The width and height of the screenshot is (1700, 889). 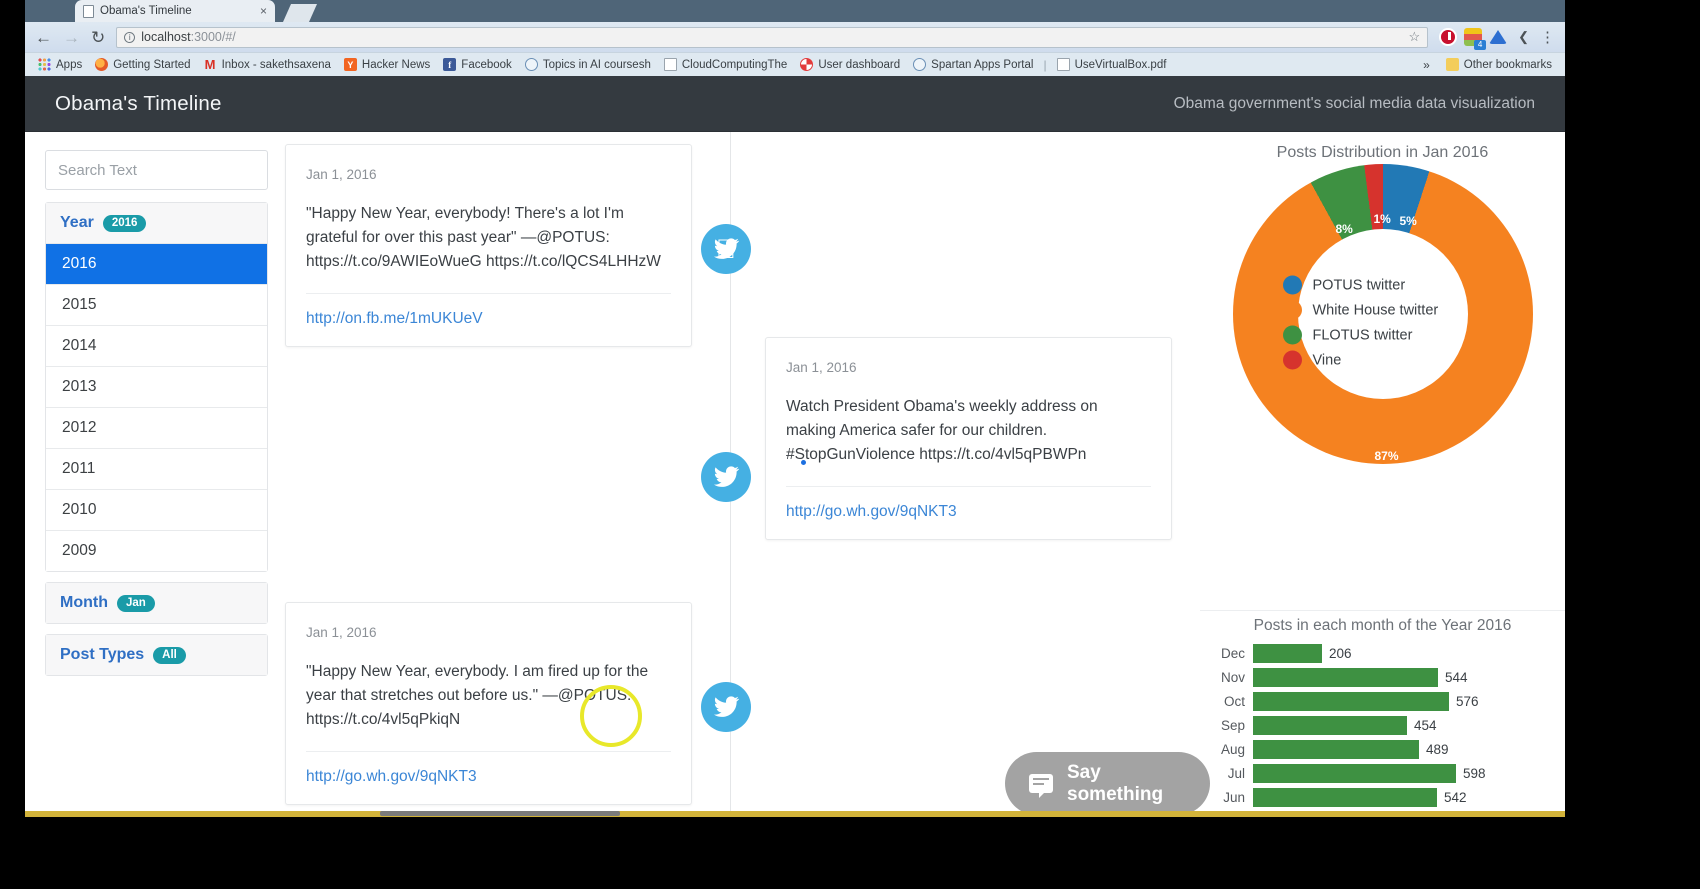 I want to click on month-filter-panel: Month Jan, so click(x=156, y=603).